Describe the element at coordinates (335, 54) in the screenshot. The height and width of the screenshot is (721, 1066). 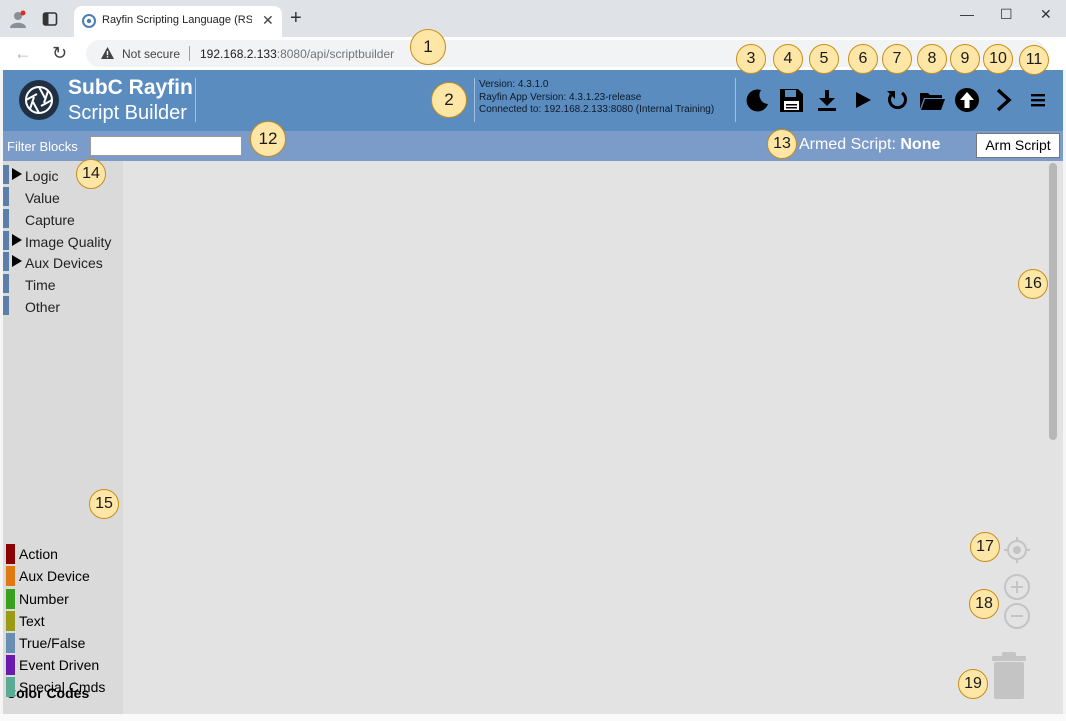
I see `url-path: :8080/api/scriptbuilder` at that location.